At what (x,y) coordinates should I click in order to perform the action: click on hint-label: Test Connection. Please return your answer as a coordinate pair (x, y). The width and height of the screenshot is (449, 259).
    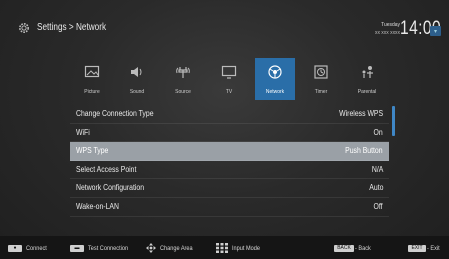
    Looking at the image, I should click on (108, 248).